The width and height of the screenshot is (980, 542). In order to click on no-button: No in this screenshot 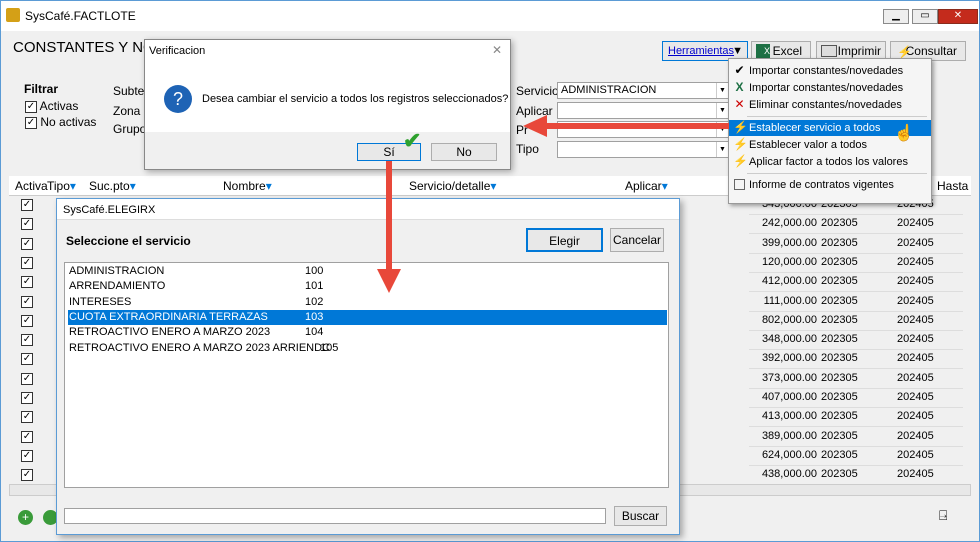, I will do `click(464, 152)`.